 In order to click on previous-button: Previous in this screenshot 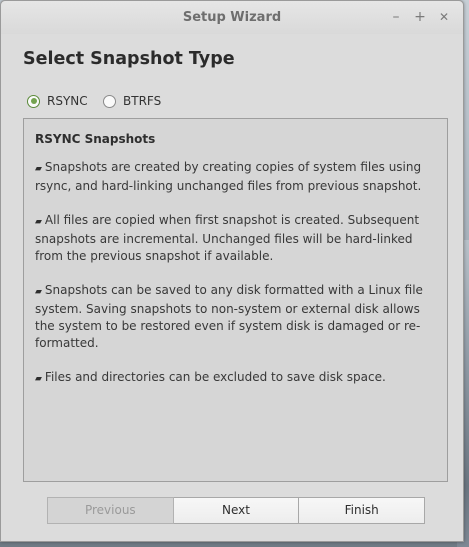, I will do `click(110, 510)`.